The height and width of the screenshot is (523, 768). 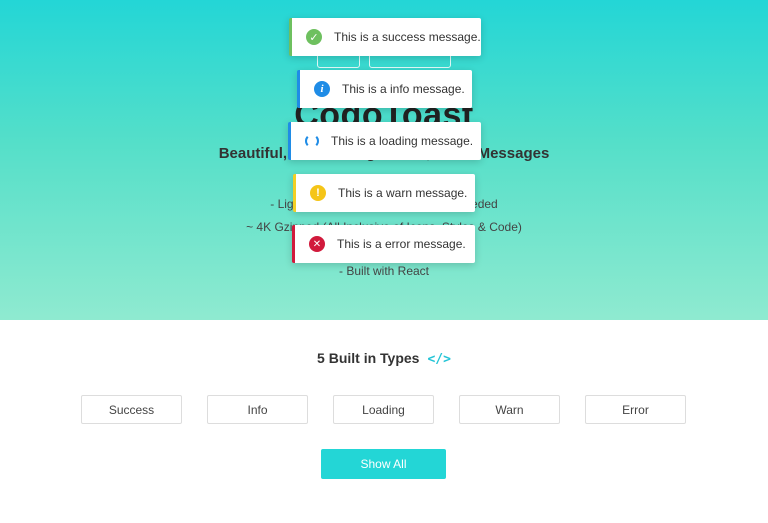 What do you see at coordinates (257, 409) in the screenshot?
I see `info-button: Info` at bounding box center [257, 409].